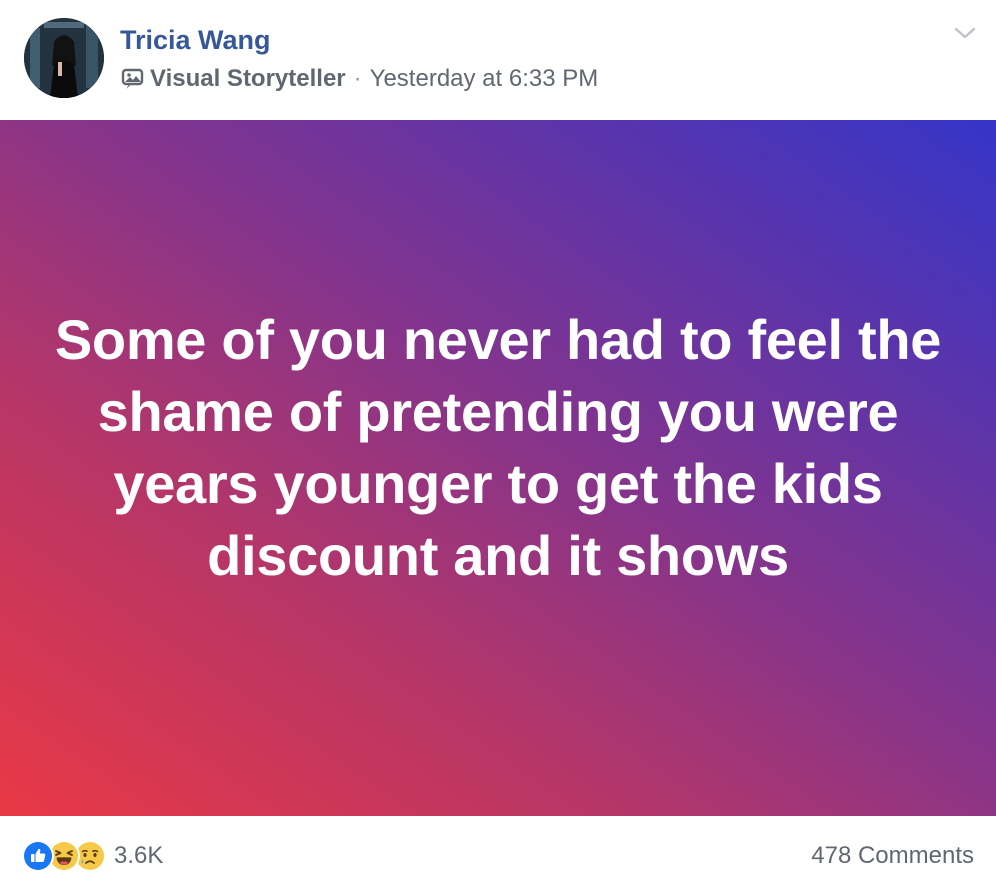 The image size is (996, 896). What do you see at coordinates (498, 856) in the screenshot?
I see `post-footer: 3.6K 478 Comments` at bounding box center [498, 856].